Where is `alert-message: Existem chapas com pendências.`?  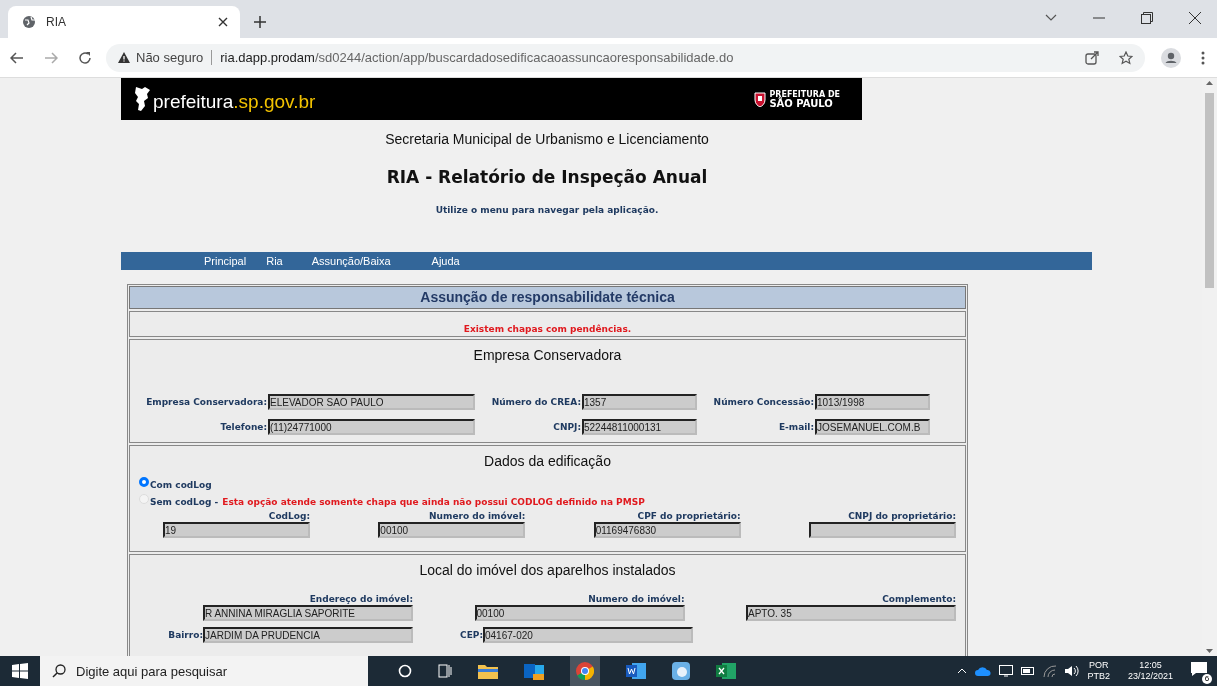
alert-message: Existem chapas com pendências. is located at coordinates (547, 324).